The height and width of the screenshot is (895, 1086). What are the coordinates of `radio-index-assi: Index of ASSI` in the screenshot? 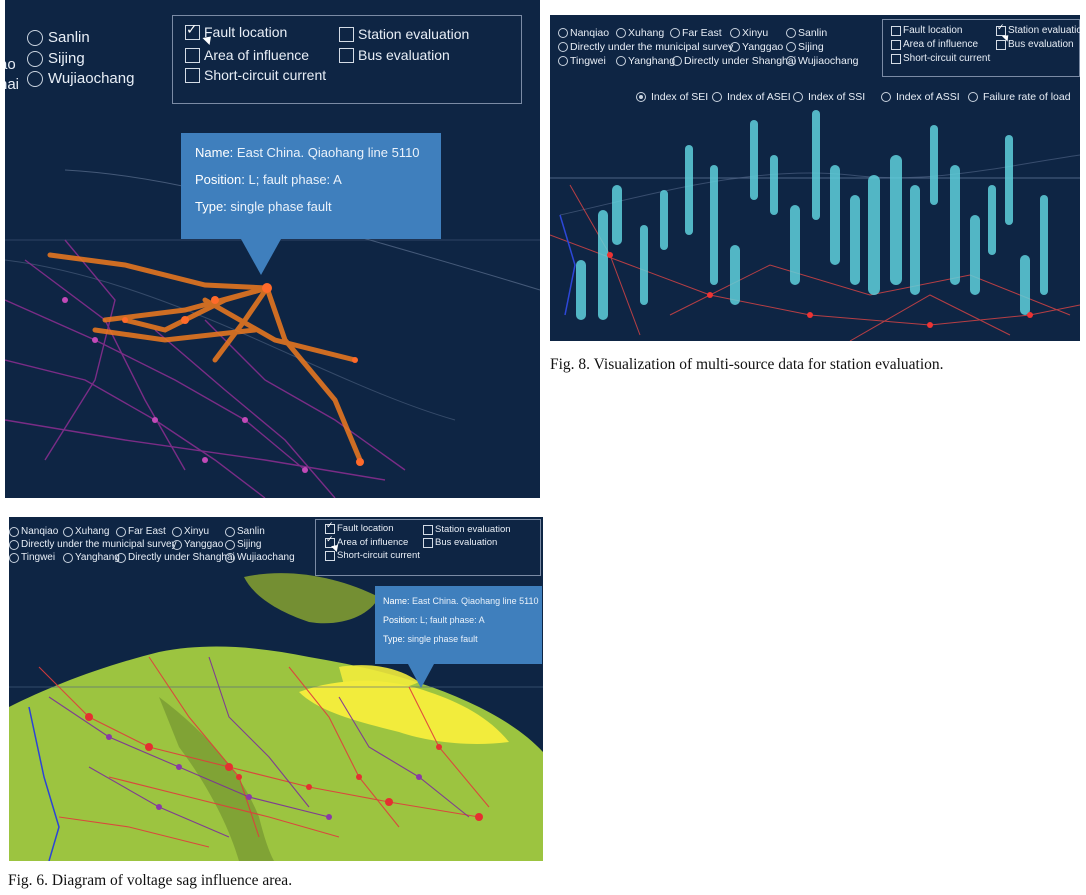 It's located at (920, 97).